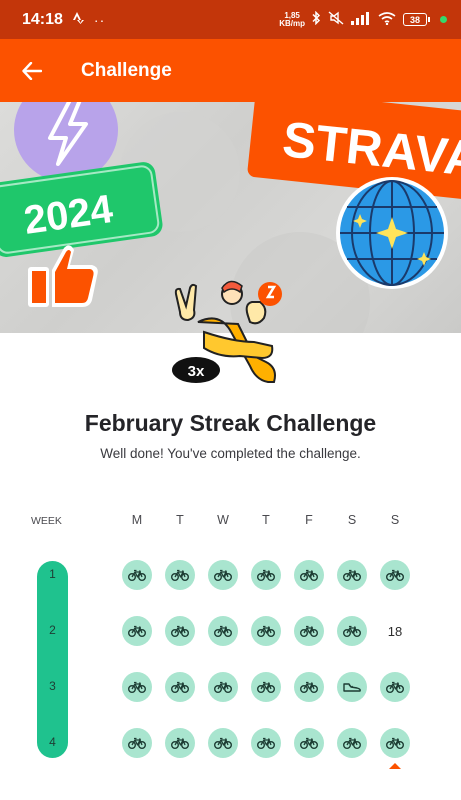 This screenshot has height=800, width=461. I want to click on back-button, so click(32, 70).